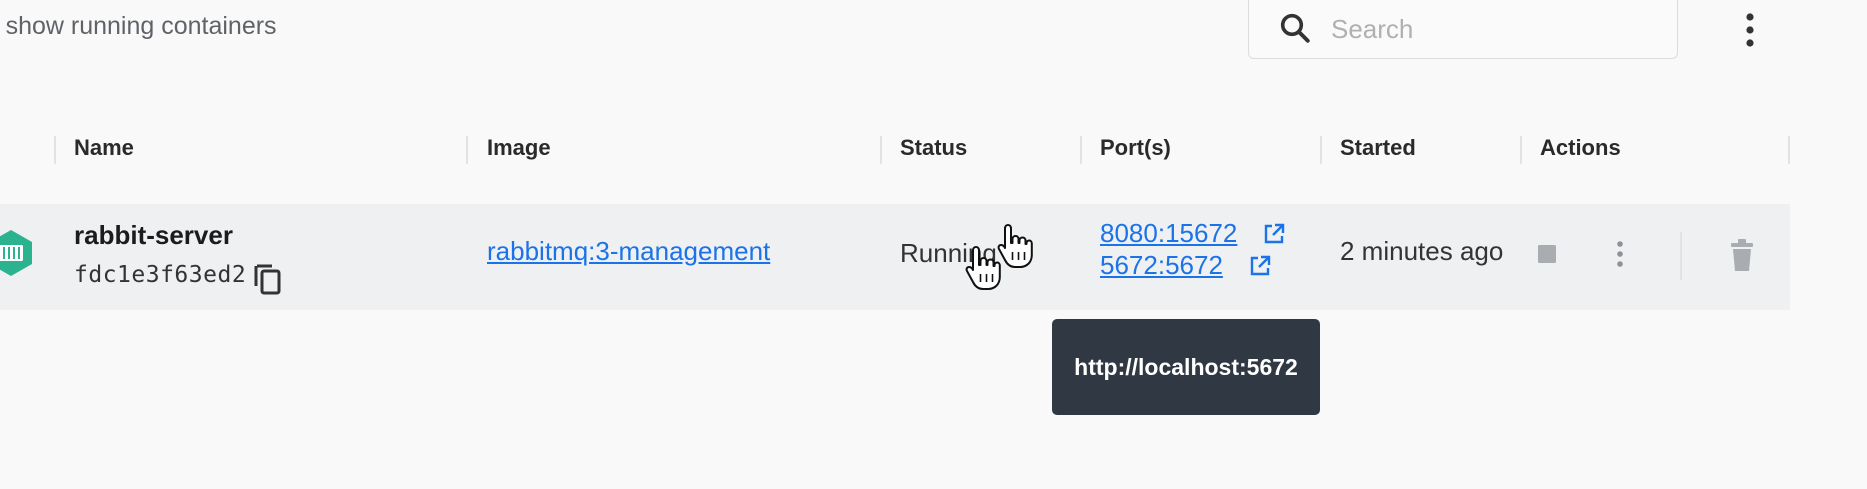  I want to click on toolbar: ‘show running containers, so click(933, 30).